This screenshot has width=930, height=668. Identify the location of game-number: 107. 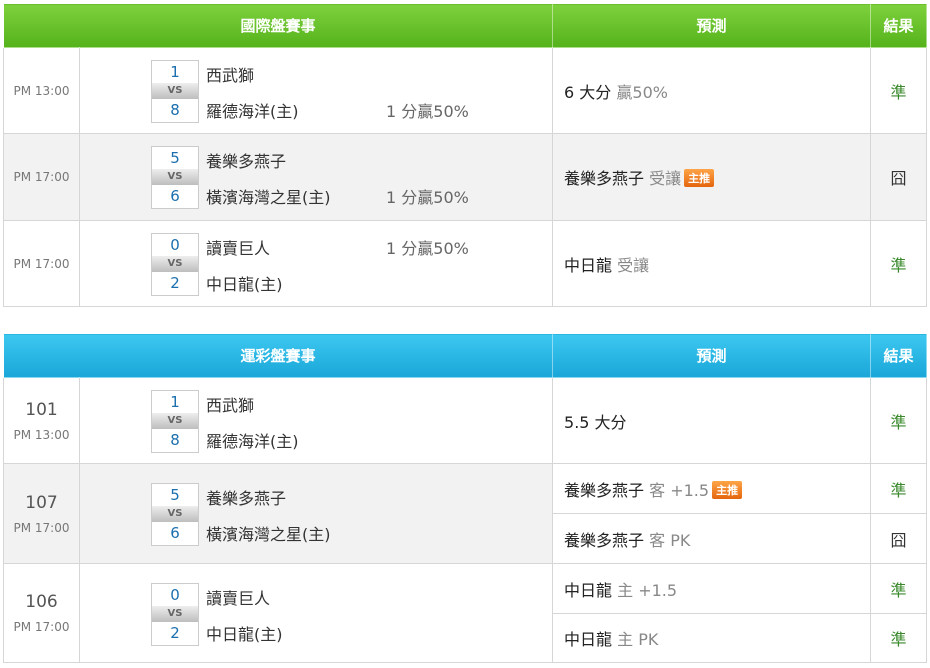
(41, 502).